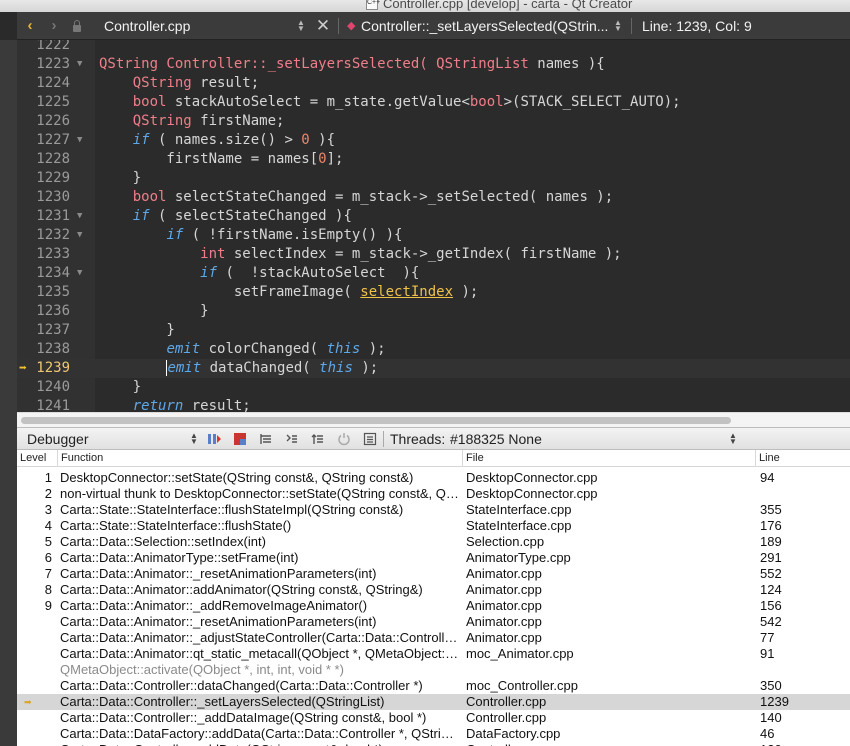 The height and width of the screenshot is (746, 850). What do you see at coordinates (433, 178) in the screenshot?
I see `code-line: 1229 }` at bounding box center [433, 178].